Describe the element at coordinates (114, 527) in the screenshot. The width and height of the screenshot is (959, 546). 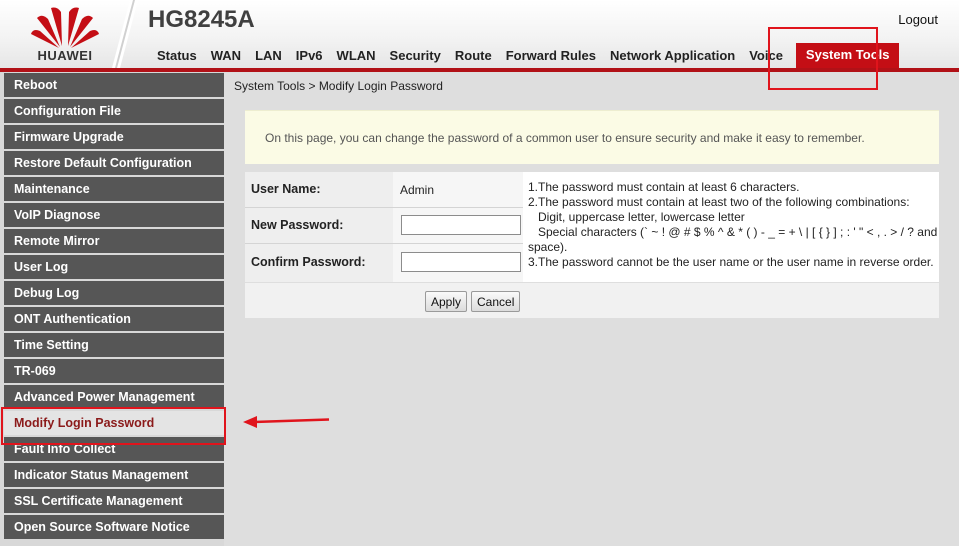
I see `sidebar-item-open-source-software-notice: Open Source Software Notice` at that location.